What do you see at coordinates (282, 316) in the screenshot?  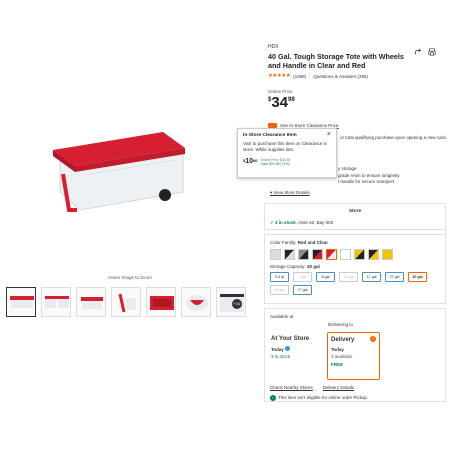 I see `available-at-label: Available at` at bounding box center [282, 316].